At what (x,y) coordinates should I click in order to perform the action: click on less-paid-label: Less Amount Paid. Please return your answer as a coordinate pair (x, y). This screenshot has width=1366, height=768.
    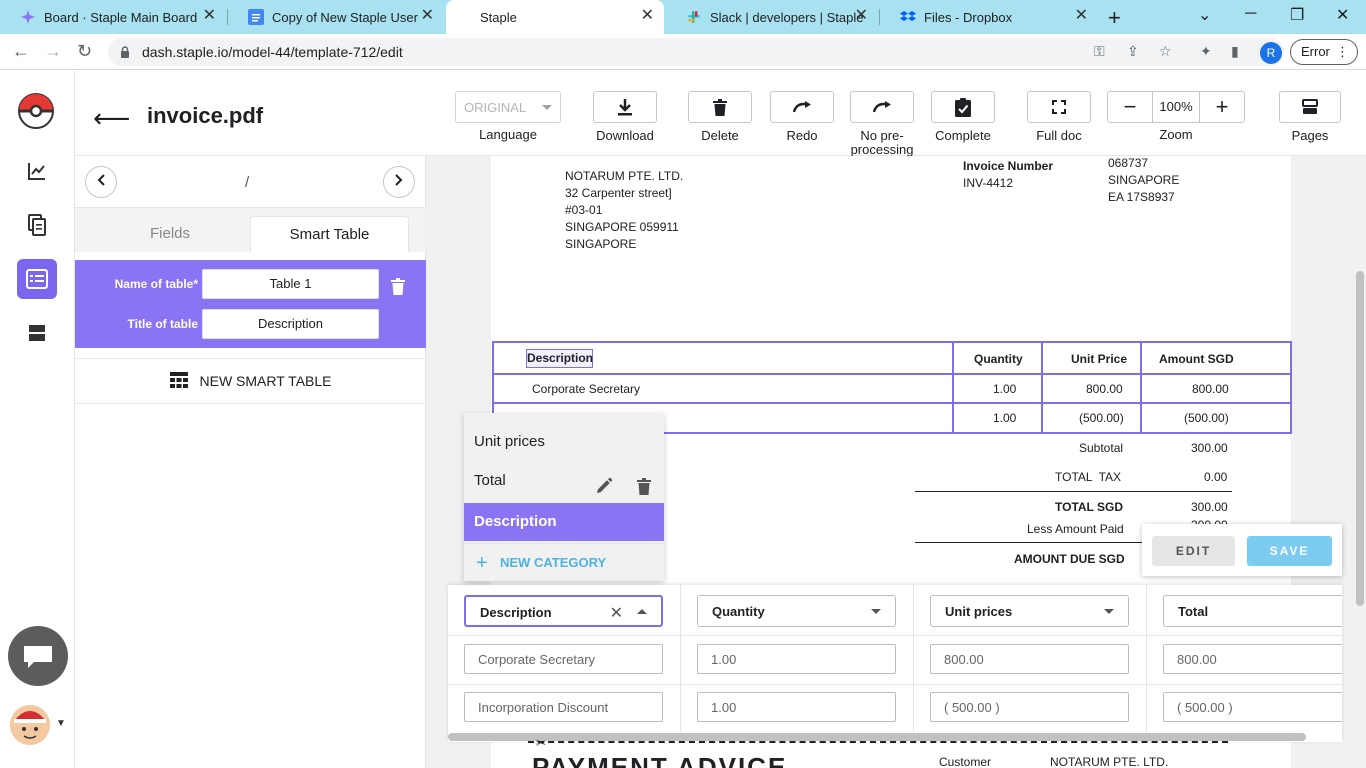
    Looking at the image, I should click on (1075, 529).